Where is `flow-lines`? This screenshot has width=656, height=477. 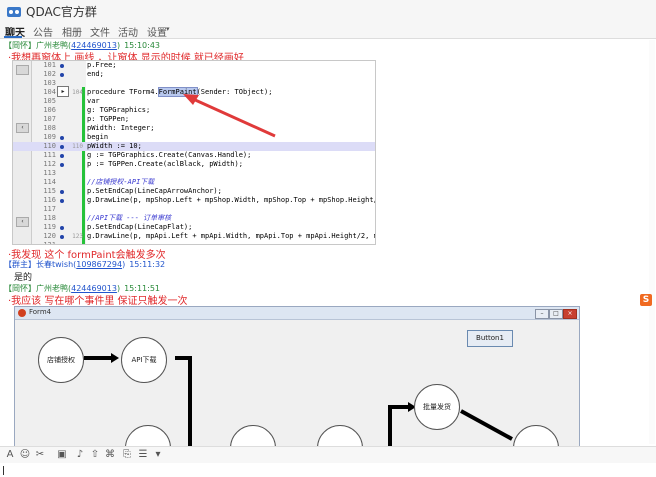
flow-lines is located at coordinates (298, 401).